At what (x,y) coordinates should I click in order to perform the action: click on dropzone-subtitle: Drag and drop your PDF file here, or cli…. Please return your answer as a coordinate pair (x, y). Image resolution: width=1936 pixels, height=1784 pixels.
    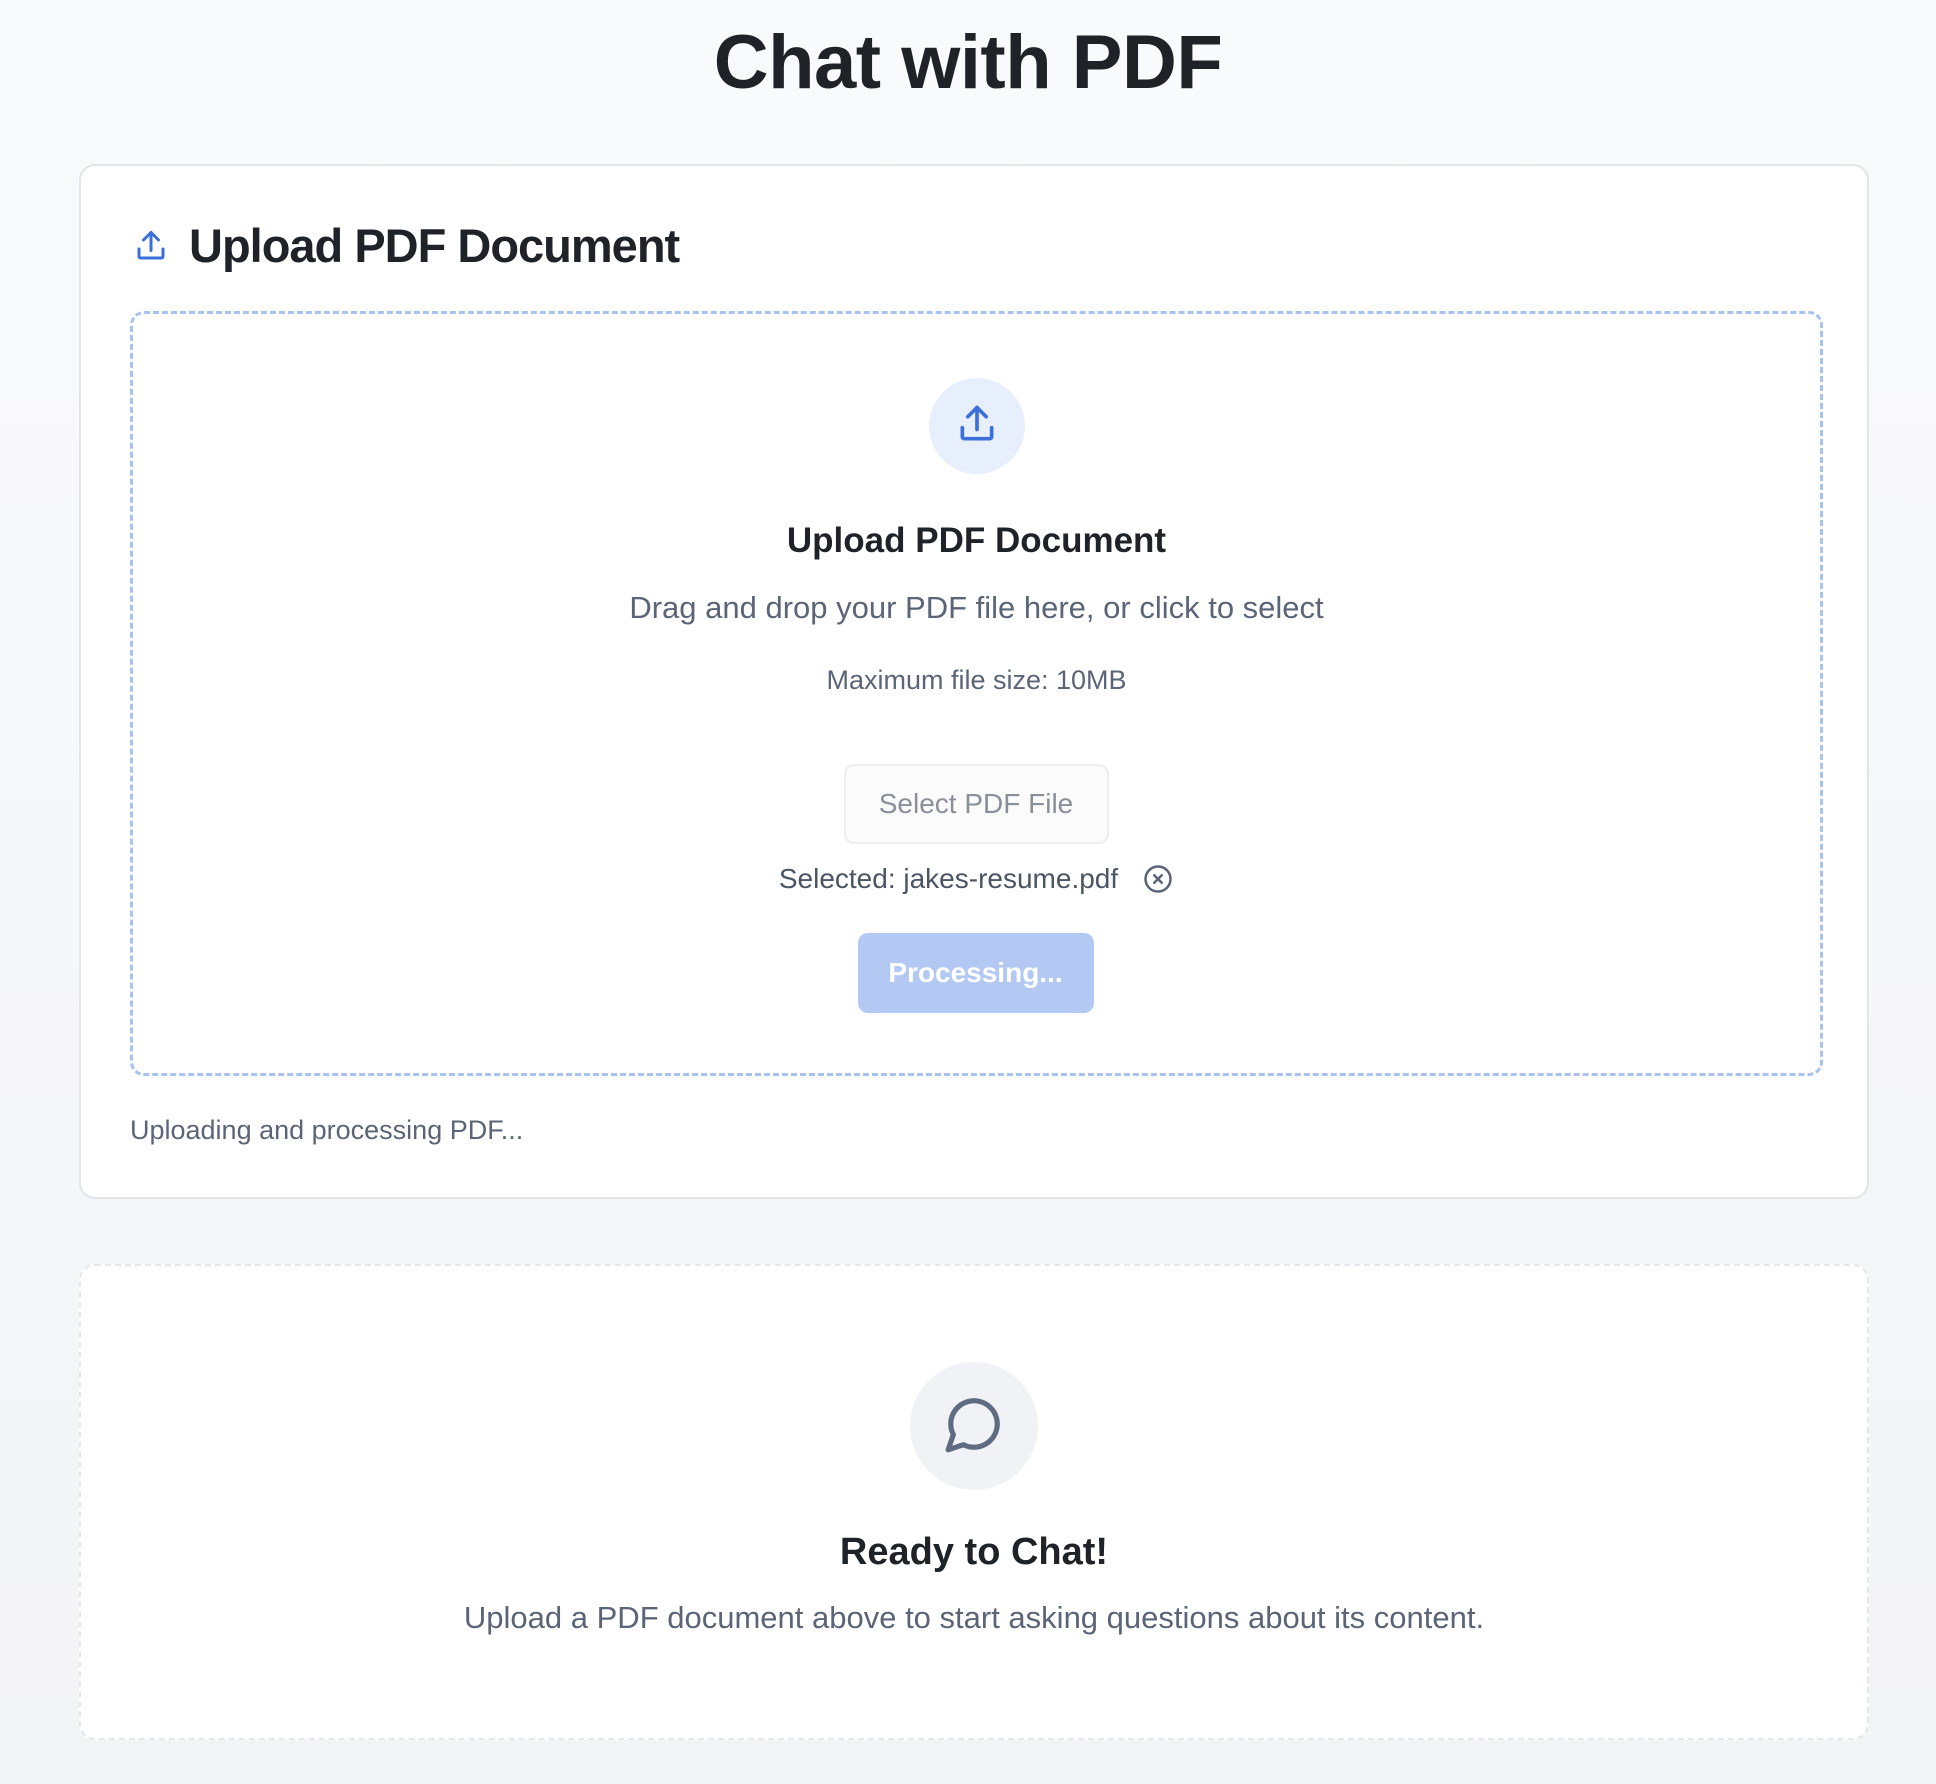
    Looking at the image, I should click on (976, 607).